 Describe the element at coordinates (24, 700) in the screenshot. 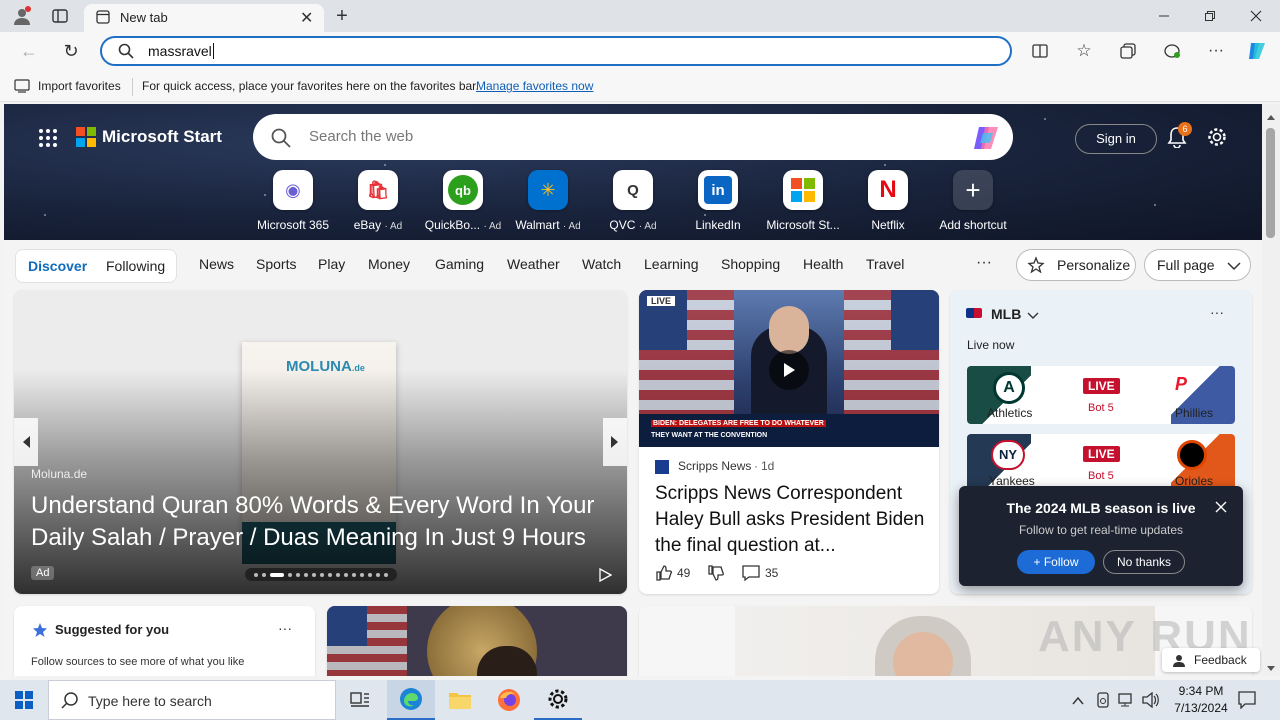

I see `start-button` at that location.